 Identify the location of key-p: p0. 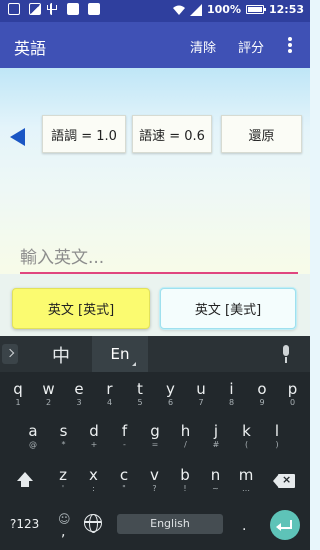
(293, 394).